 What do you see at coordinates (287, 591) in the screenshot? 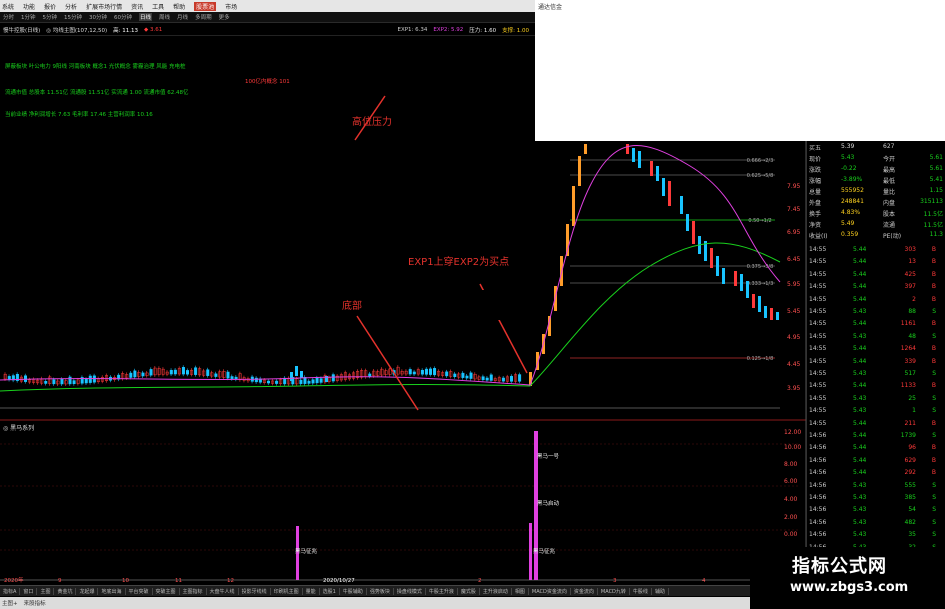
I see `indicator-tab: 印刷机主图` at bounding box center [287, 591].